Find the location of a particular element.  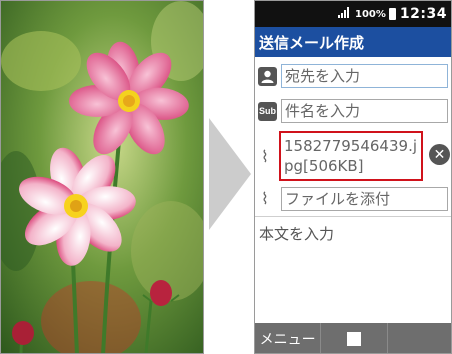

screen-title: 送信メール作成 is located at coordinates (312, 42).